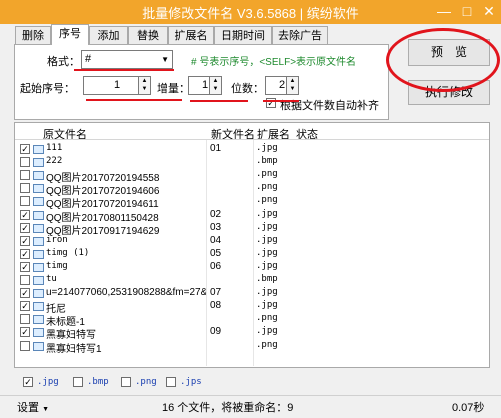  I want to click on list-item: tu .bmp, so click(252, 280).